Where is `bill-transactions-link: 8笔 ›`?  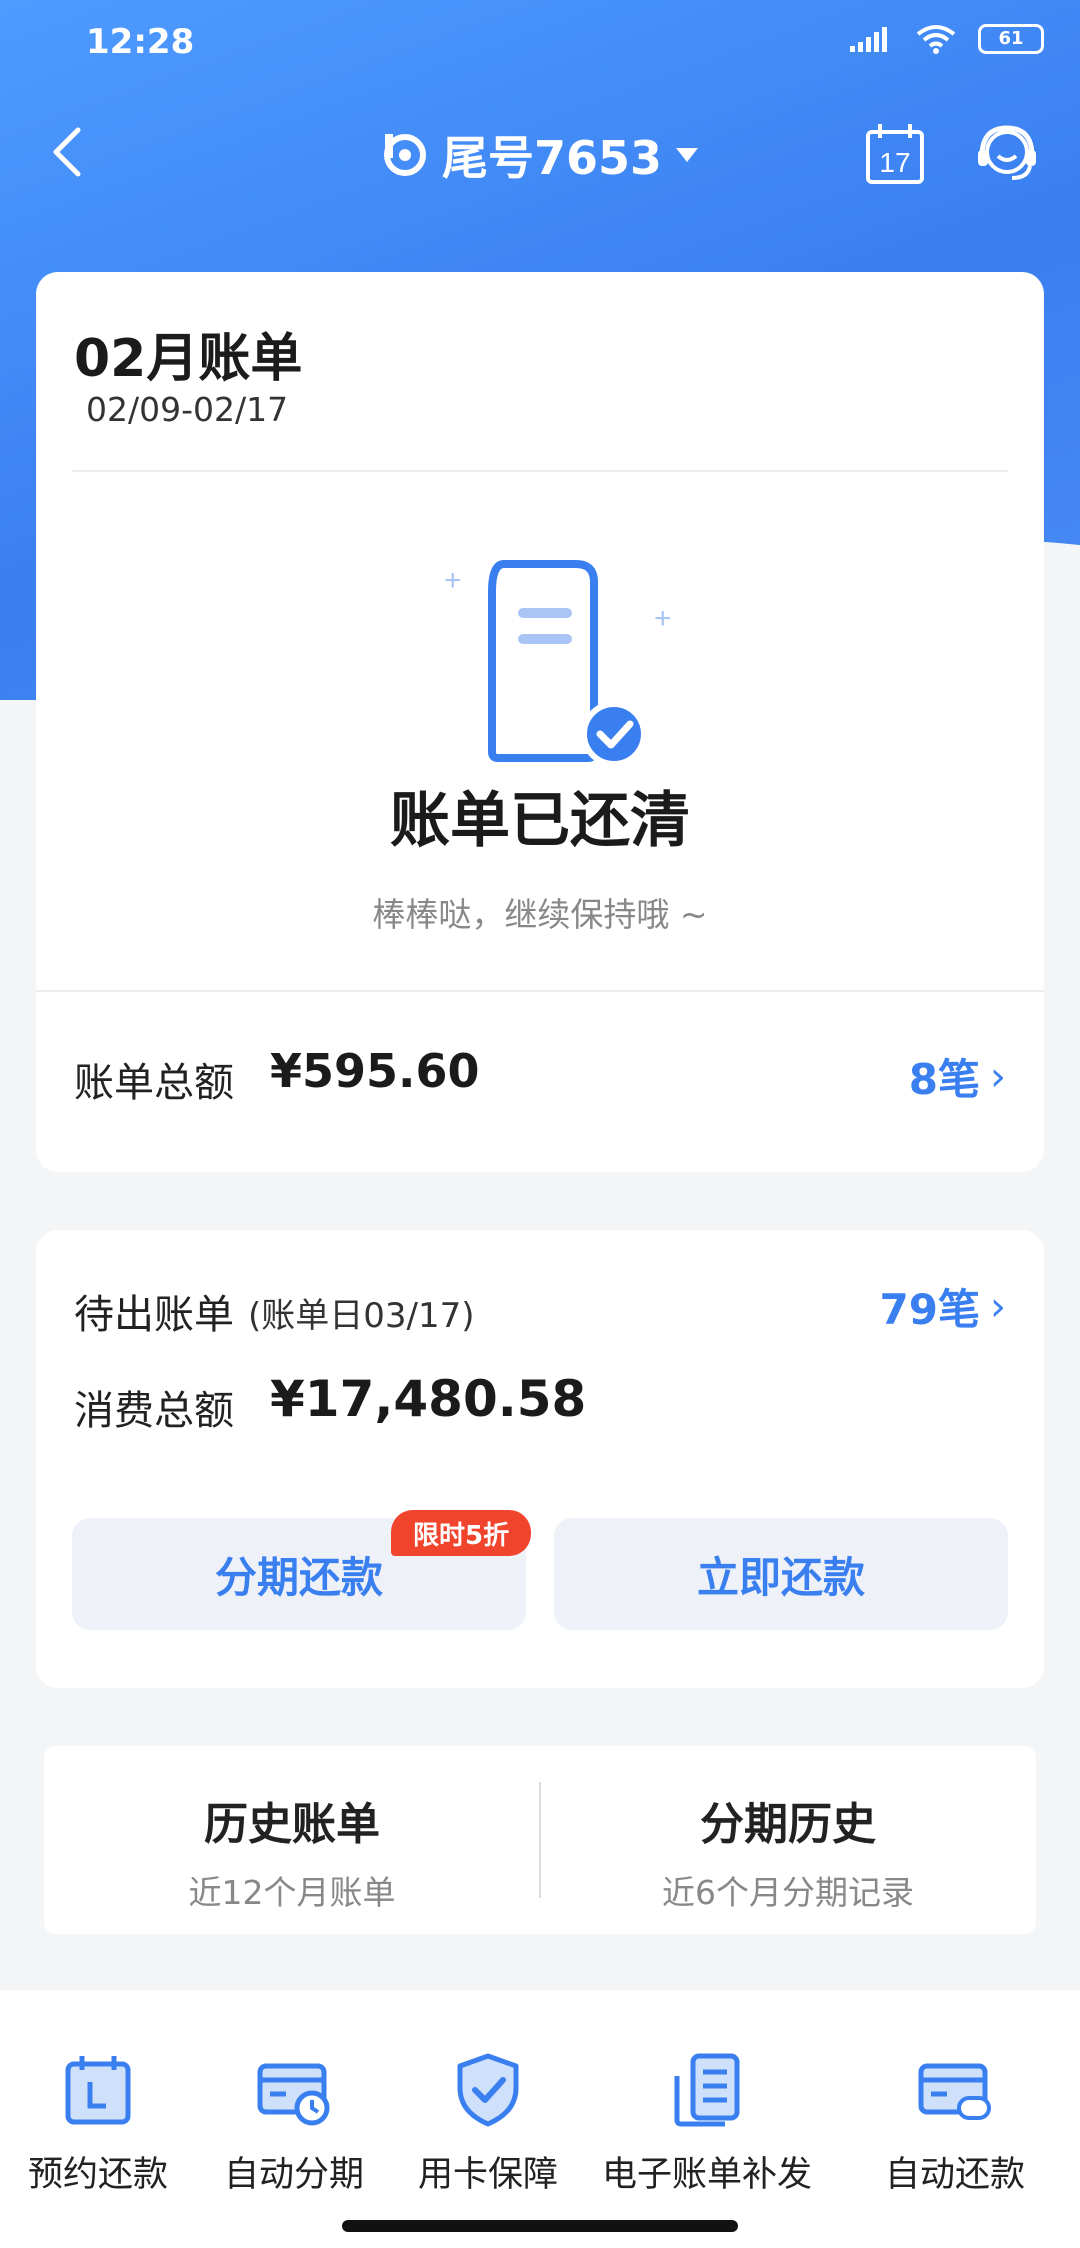 bill-transactions-link: 8笔 › is located at coordinates (957, 1076).